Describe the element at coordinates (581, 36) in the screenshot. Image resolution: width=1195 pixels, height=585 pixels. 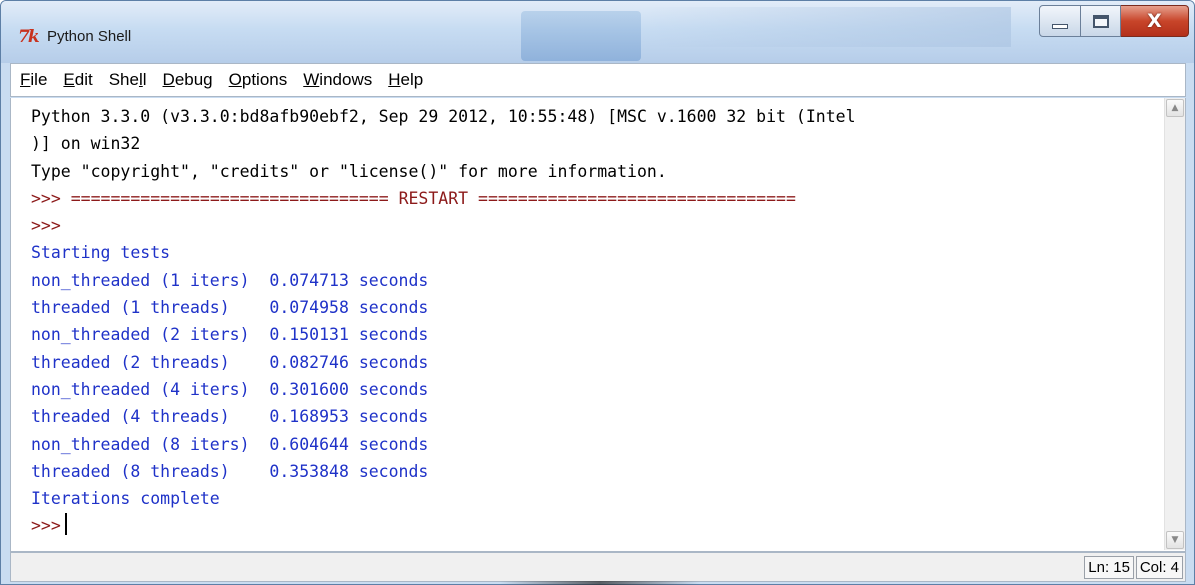
I see `background-blur` at that location.